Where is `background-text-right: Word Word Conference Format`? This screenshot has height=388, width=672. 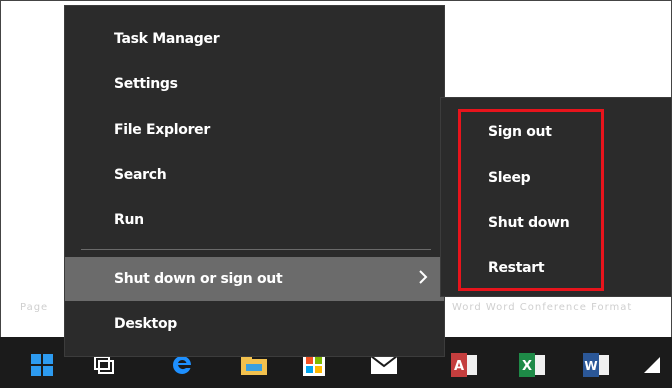
background-text-right: Word Word Conference Format is located at coordinates (542, 307).